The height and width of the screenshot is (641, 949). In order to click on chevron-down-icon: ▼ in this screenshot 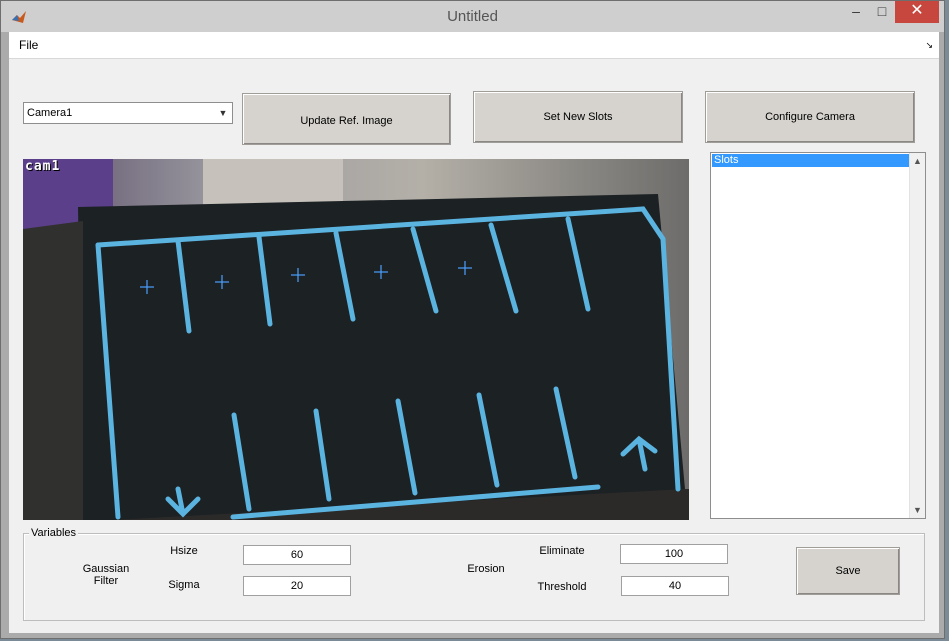, I will do `click(223, 113)`.